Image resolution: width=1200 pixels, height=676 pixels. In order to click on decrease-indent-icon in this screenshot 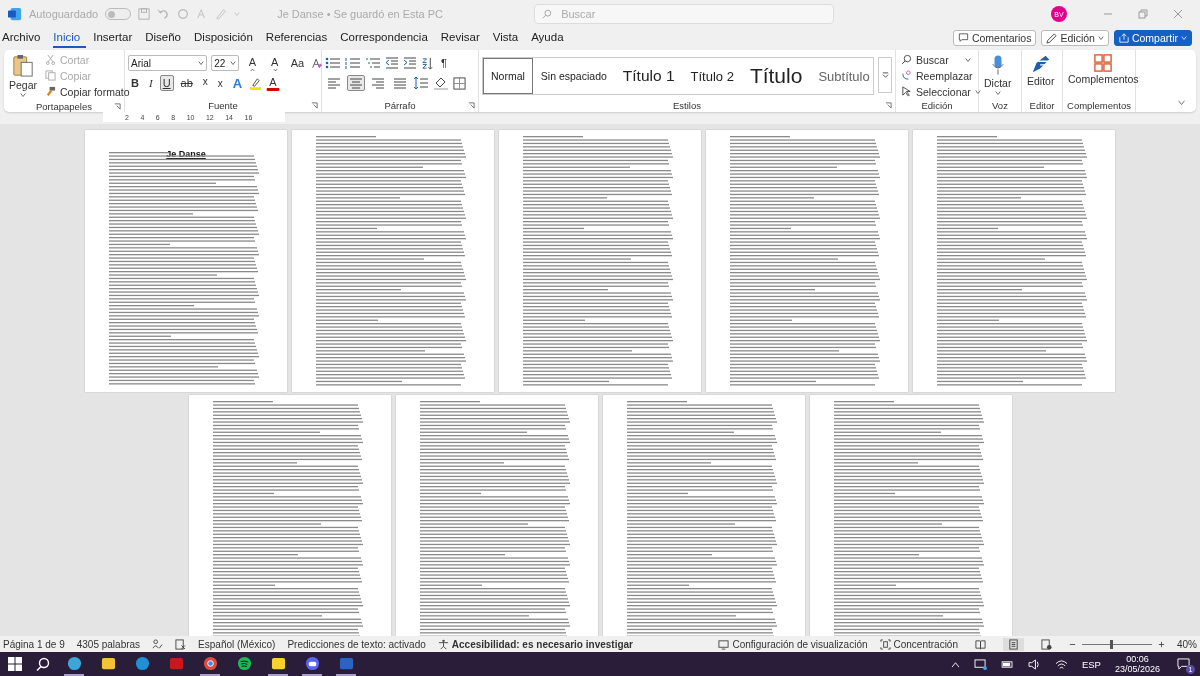, I will do `click(392, 63)`.